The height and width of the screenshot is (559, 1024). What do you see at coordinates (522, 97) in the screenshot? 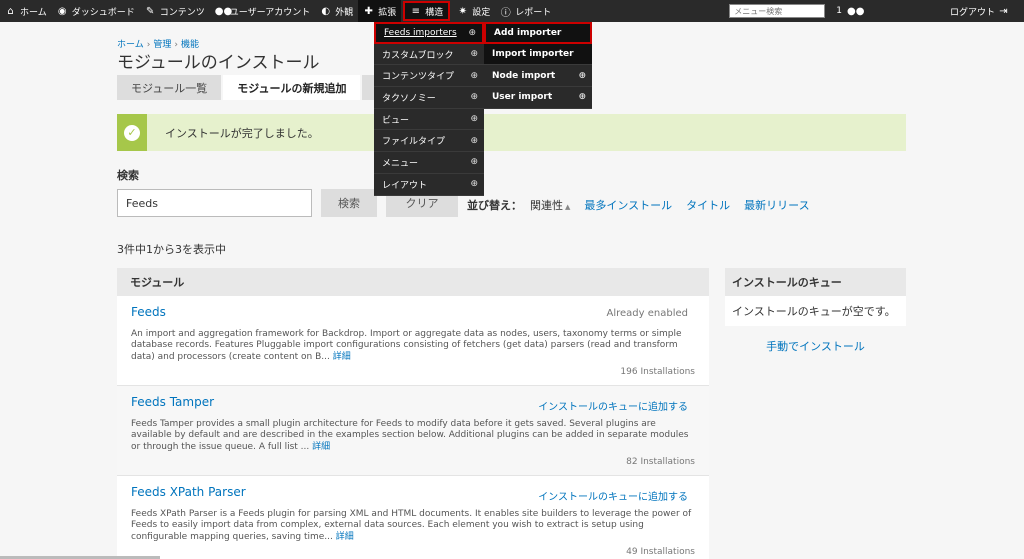
I see `menu-item-label: User import` at bounding box center [522, 97].